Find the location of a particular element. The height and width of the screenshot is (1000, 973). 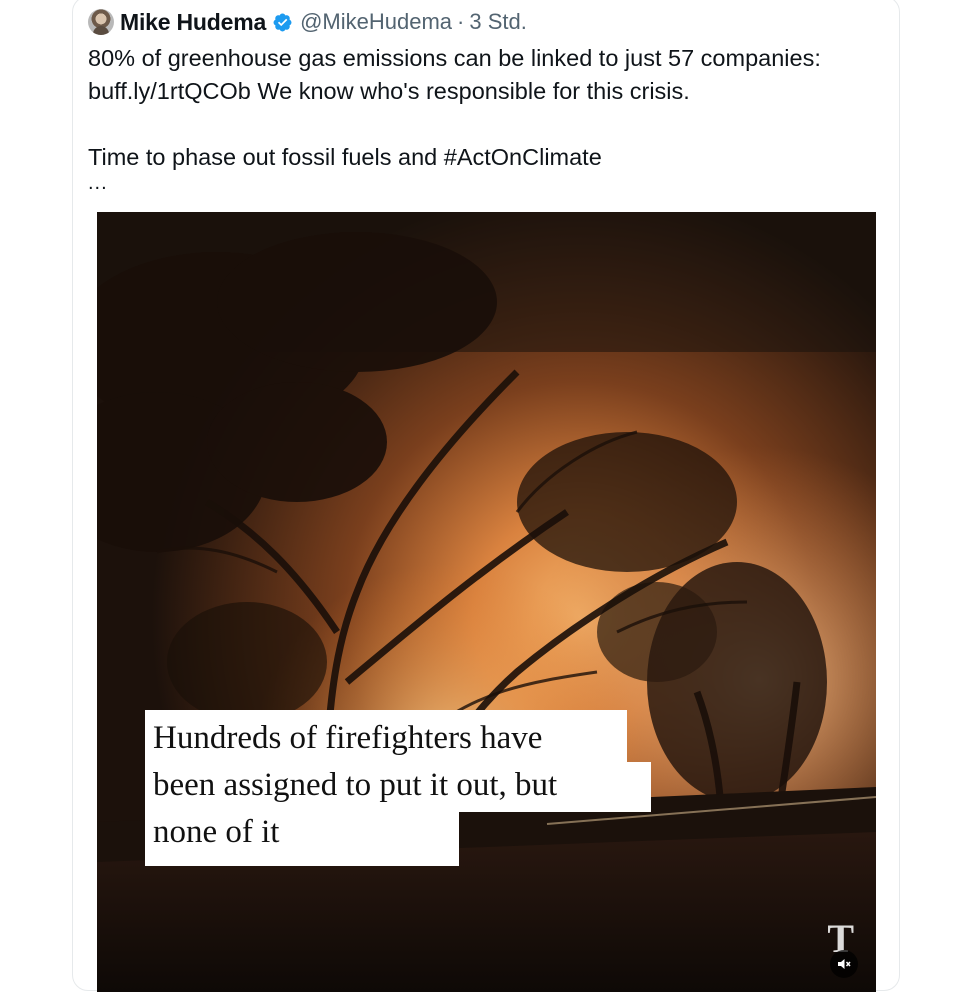

video-caption-line: been assigned to put it out, but is located at coordinates (398, 787).